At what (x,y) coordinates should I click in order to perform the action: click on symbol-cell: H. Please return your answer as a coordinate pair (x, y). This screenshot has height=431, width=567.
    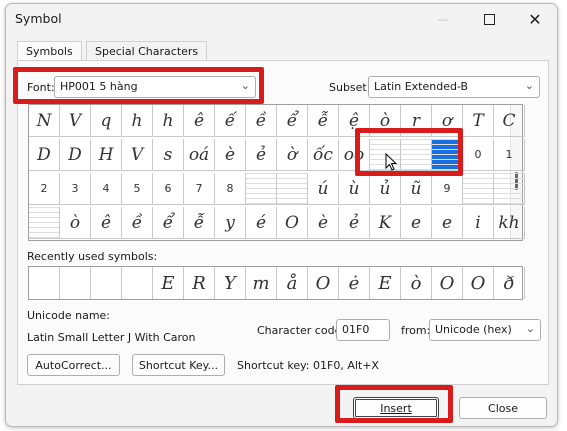
    Looking at the image, I should click on (106, 155).